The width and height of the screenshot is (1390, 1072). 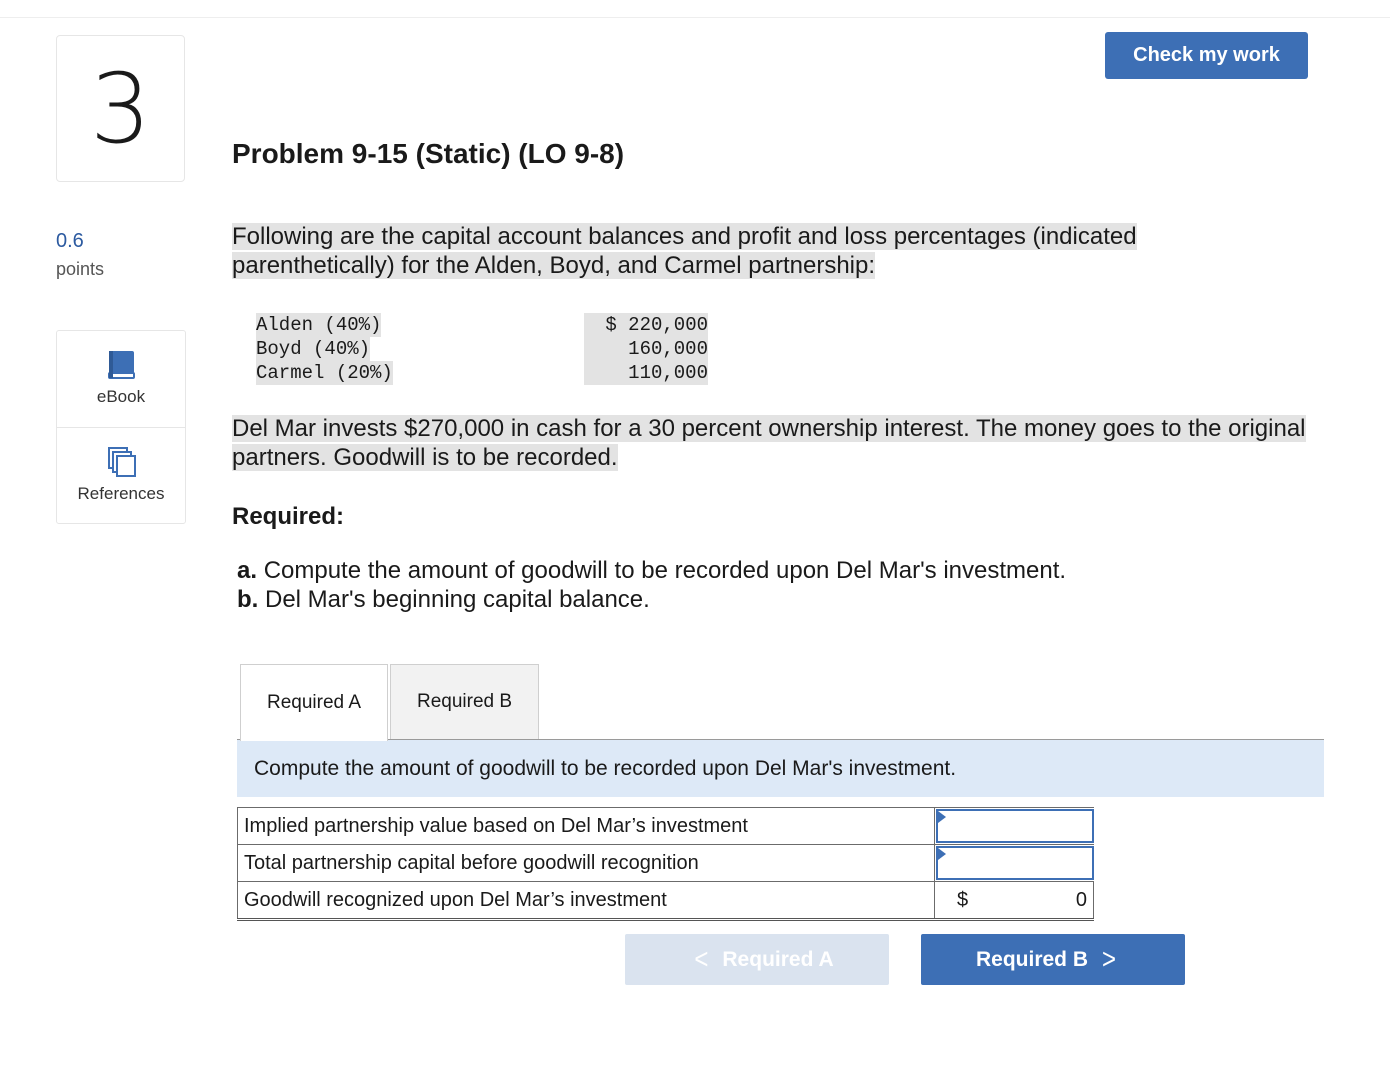 I want to click on points-label: points, so click(x=80, y=269).